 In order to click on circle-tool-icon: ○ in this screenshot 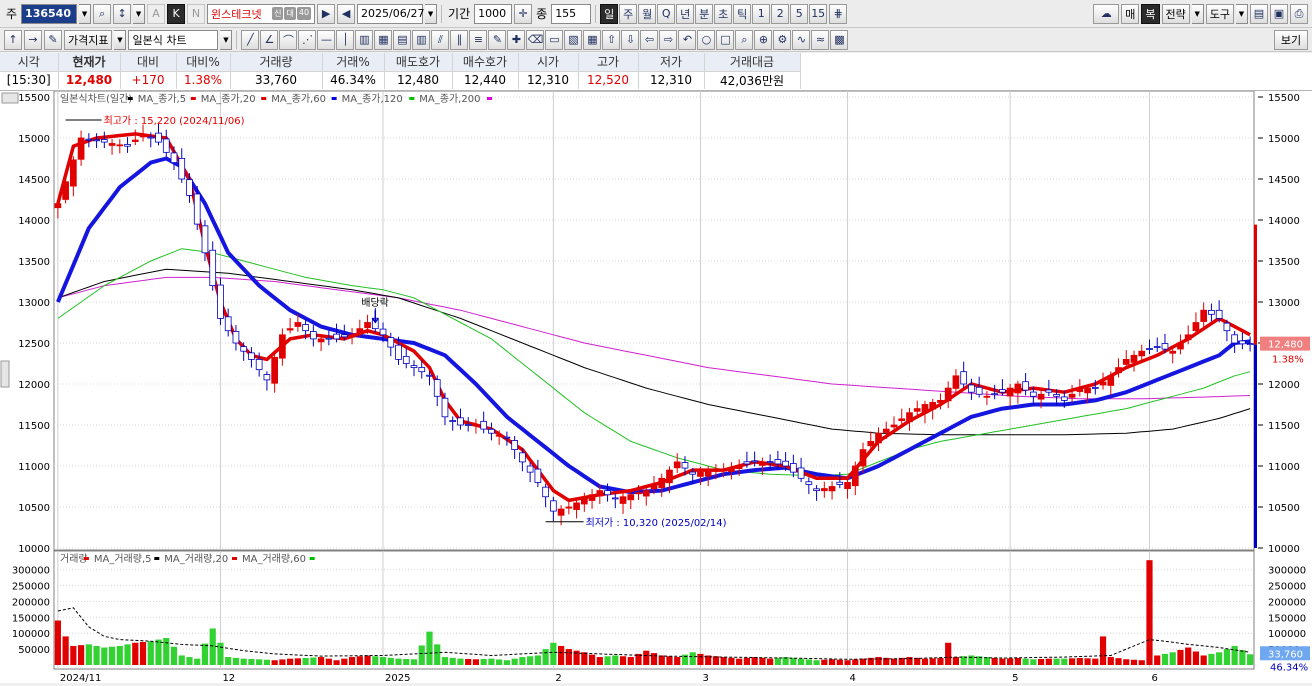, I will do `click(706, 39)`.